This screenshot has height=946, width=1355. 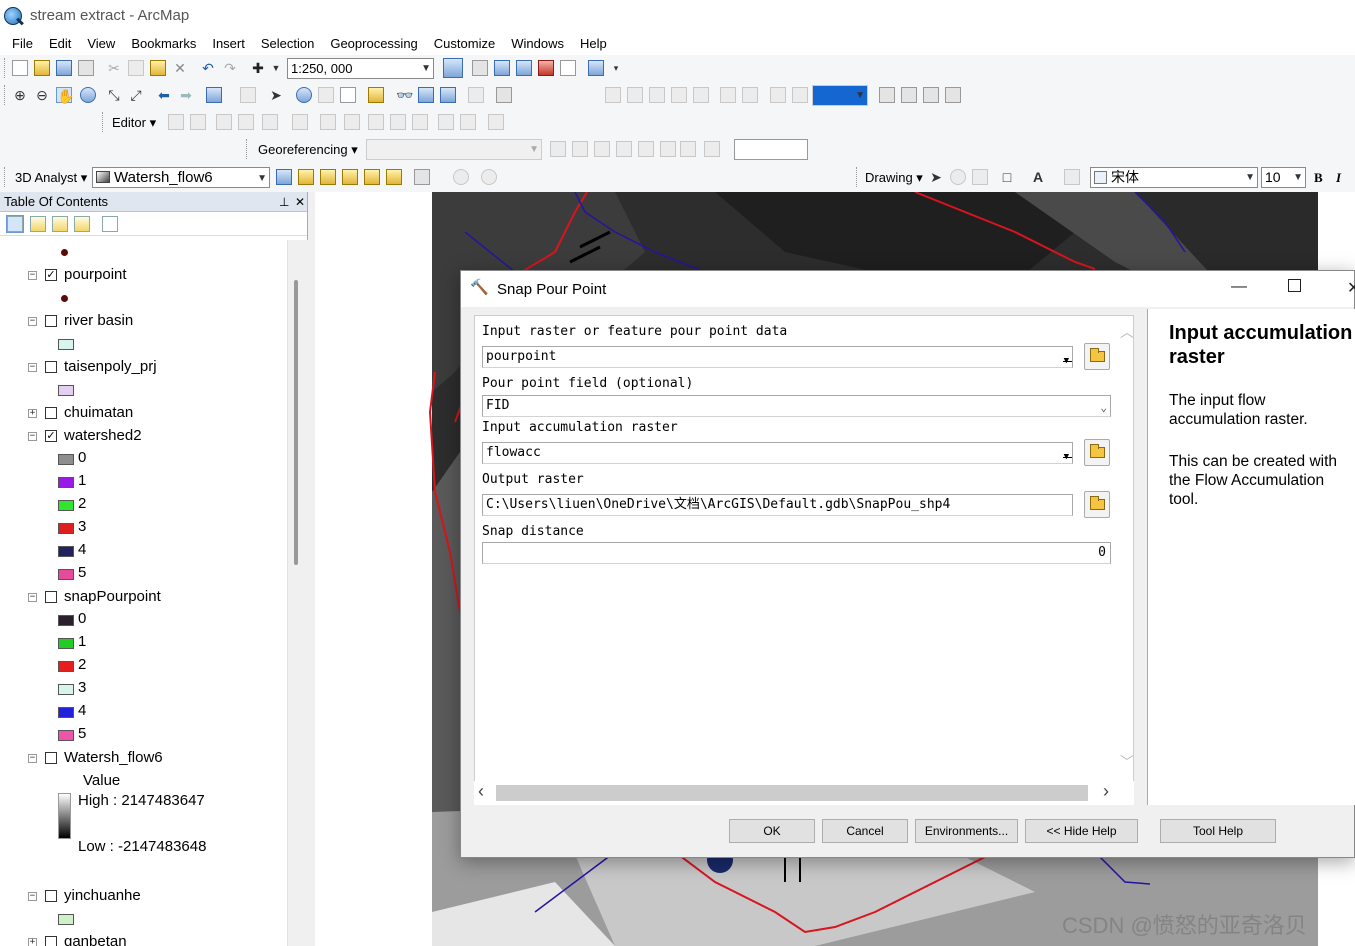 What do you see at coordinates (276, 68) in the screenshot?
I see `add-data-dropdown-icon: ▼` at bounding box center [276, 68].